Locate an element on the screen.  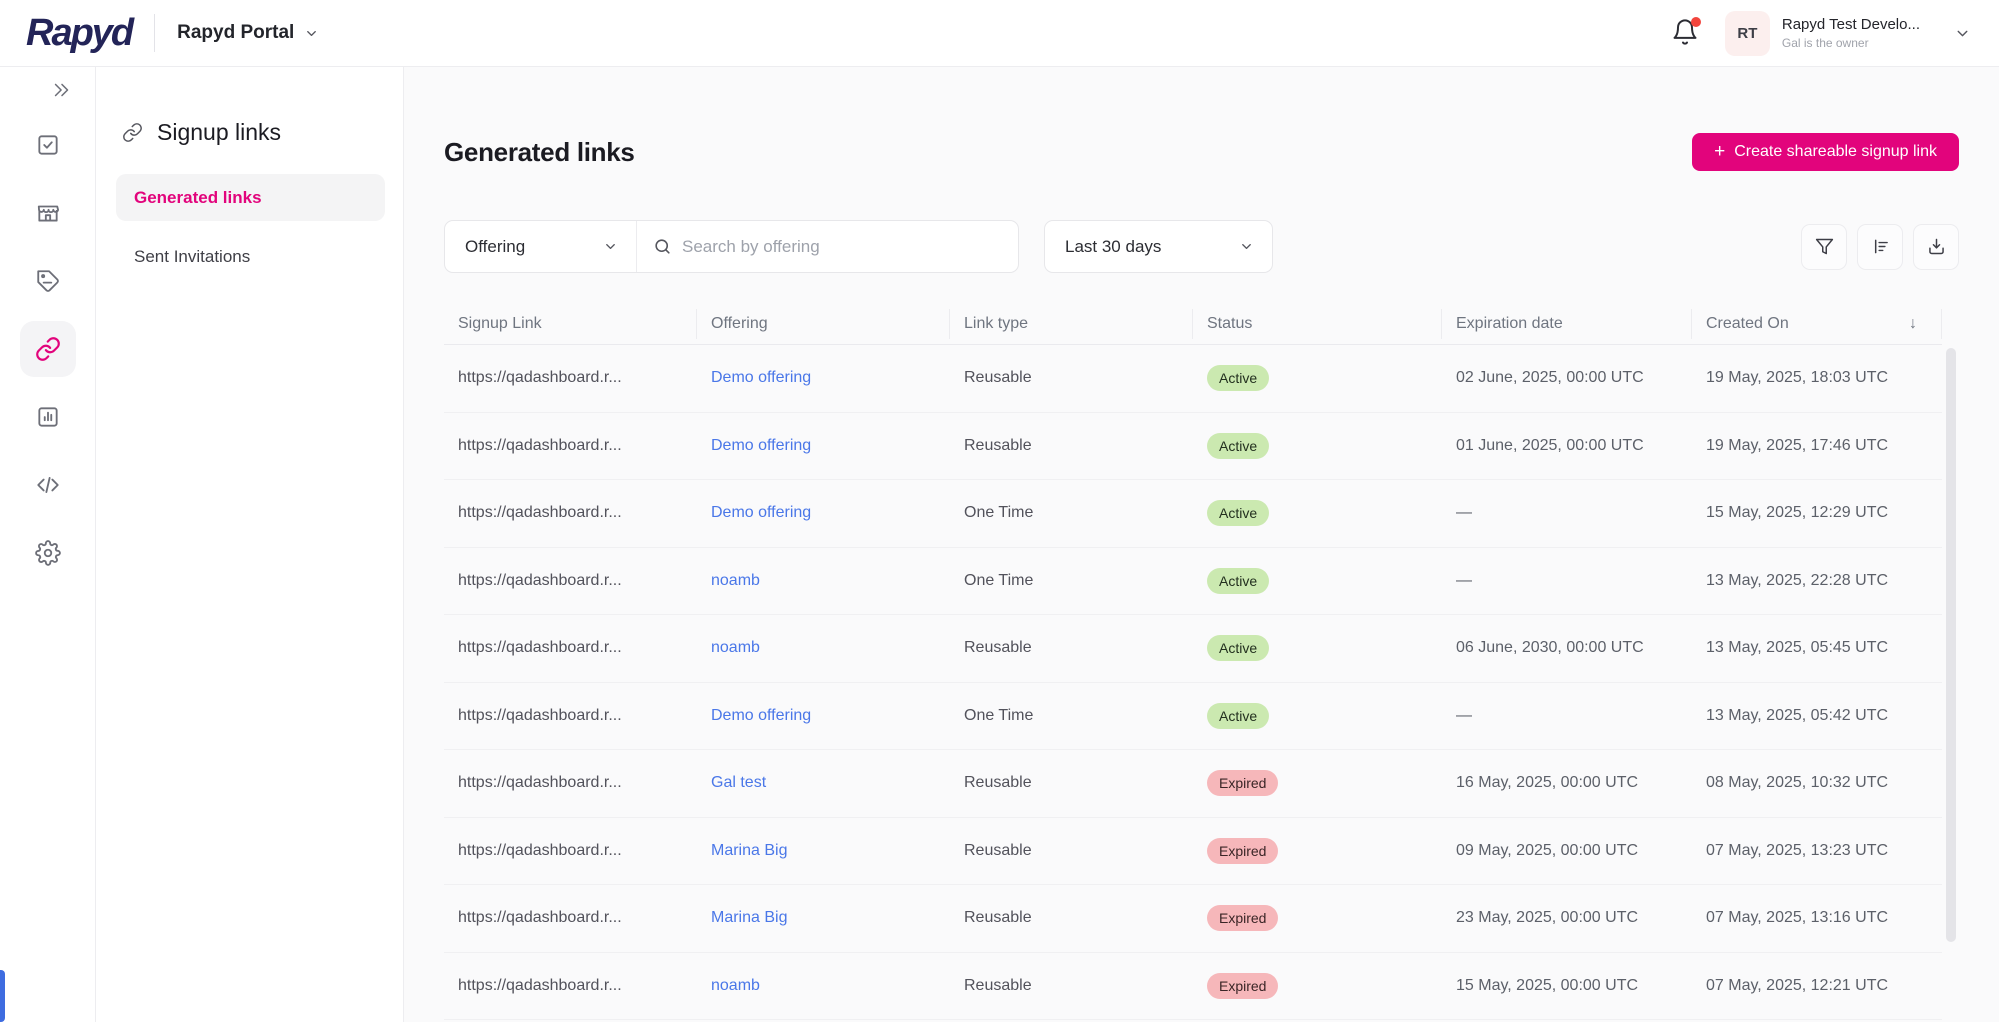
created-on-cell: 13 May, 2025, 05:45 UTC is located at coordinates (1797, 648).